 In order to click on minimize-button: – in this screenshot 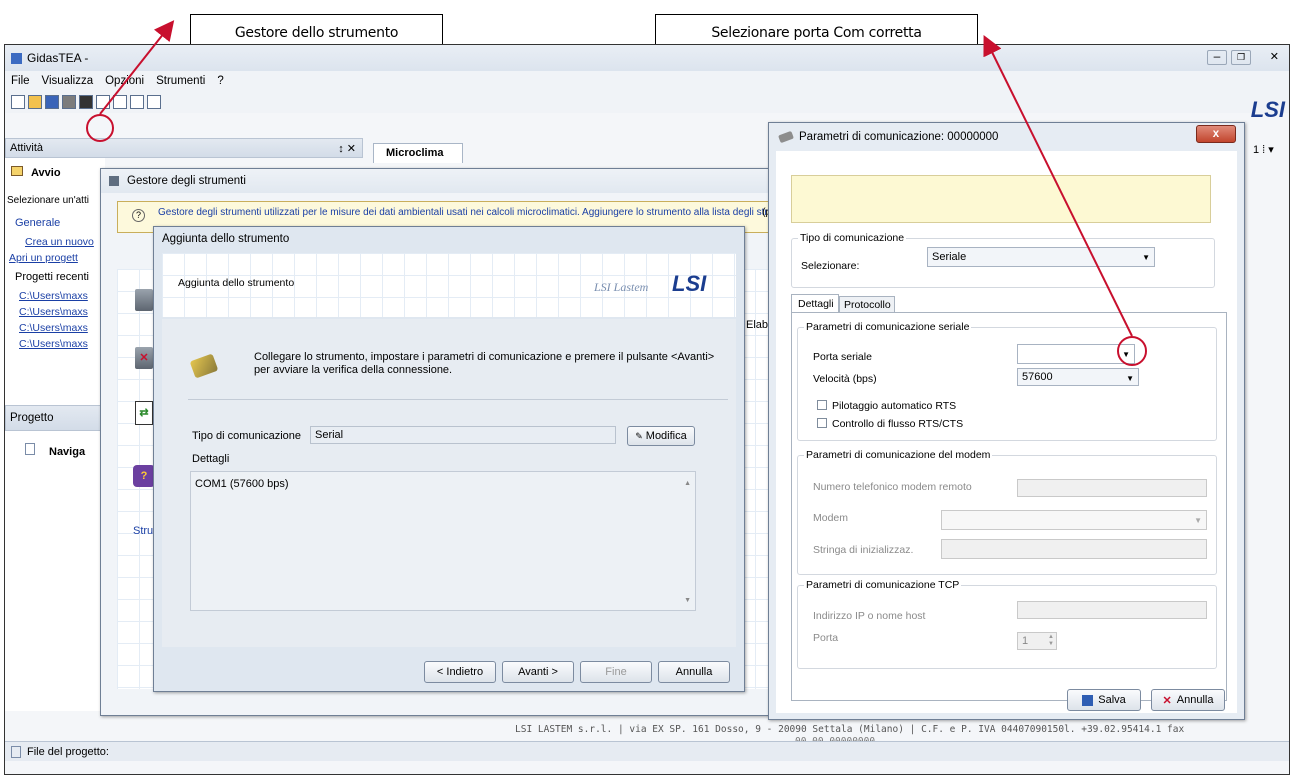, I will do `click(1217, 57)`.